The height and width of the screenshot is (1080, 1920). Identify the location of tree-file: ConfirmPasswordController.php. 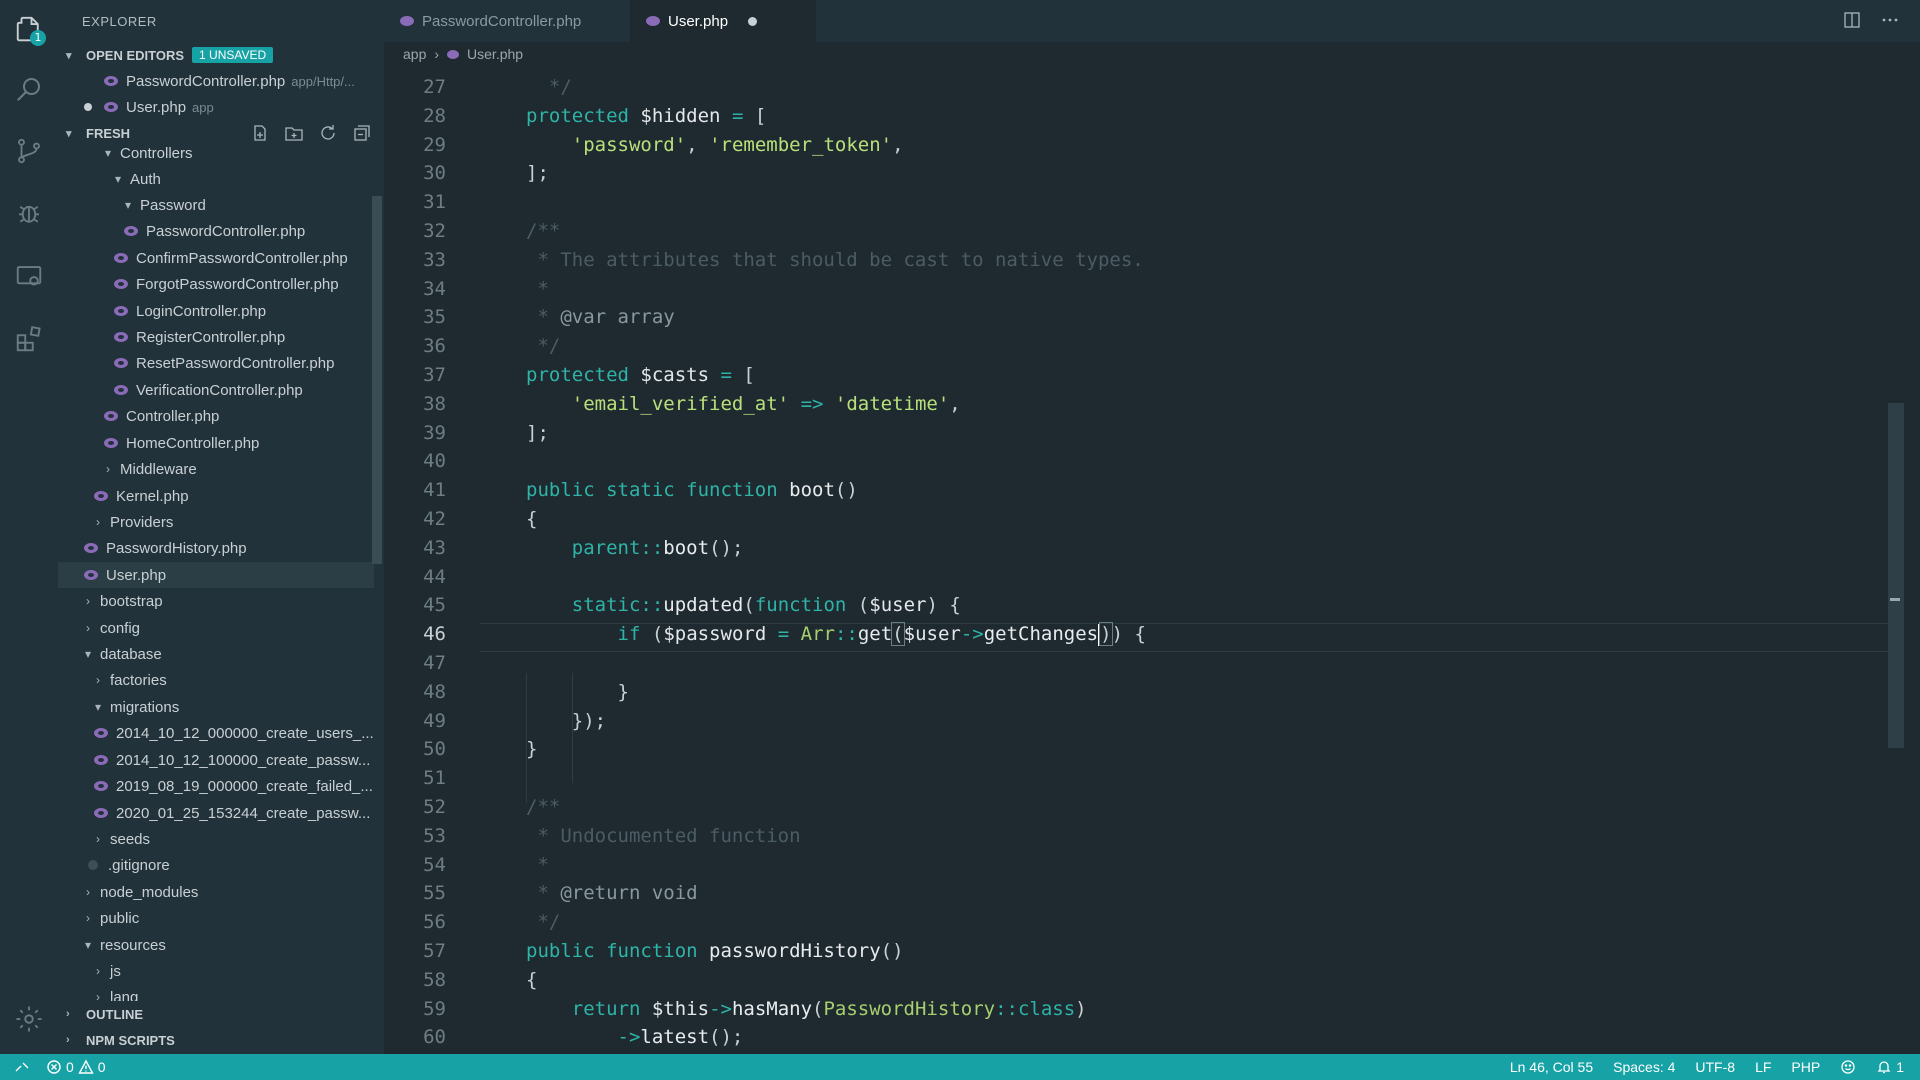
(216, 258).